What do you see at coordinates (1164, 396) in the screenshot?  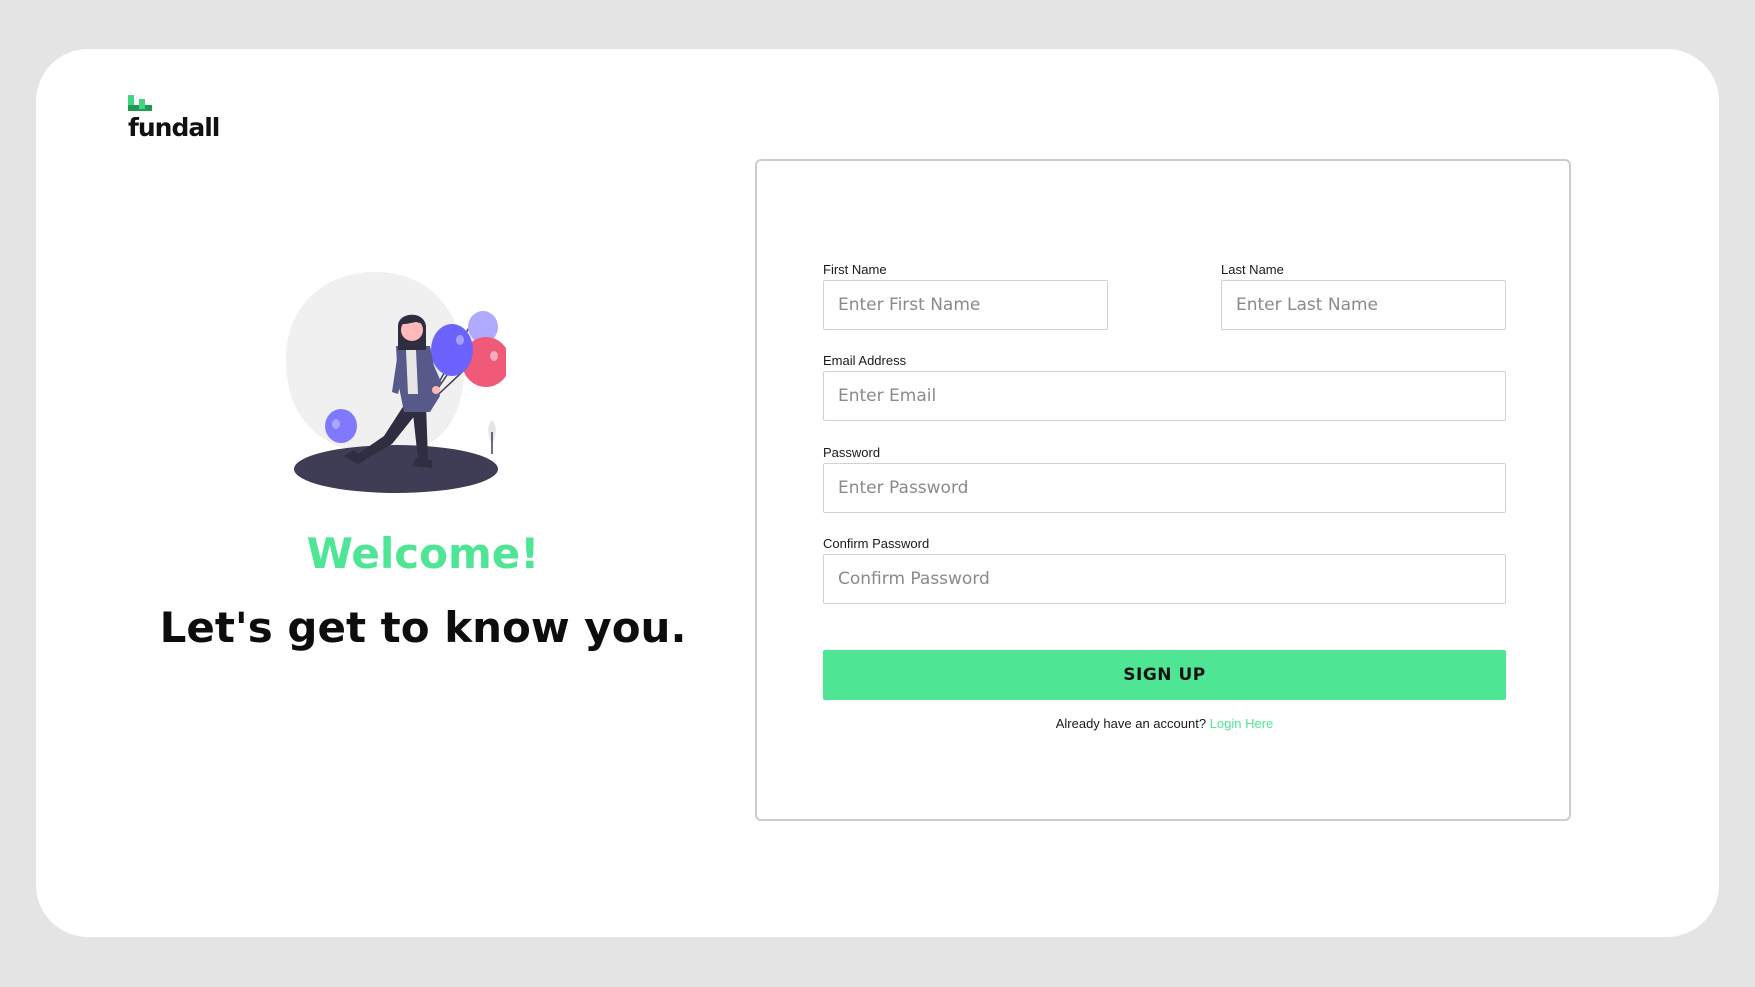 I see `email-field` at bounding box center [1164, 396].